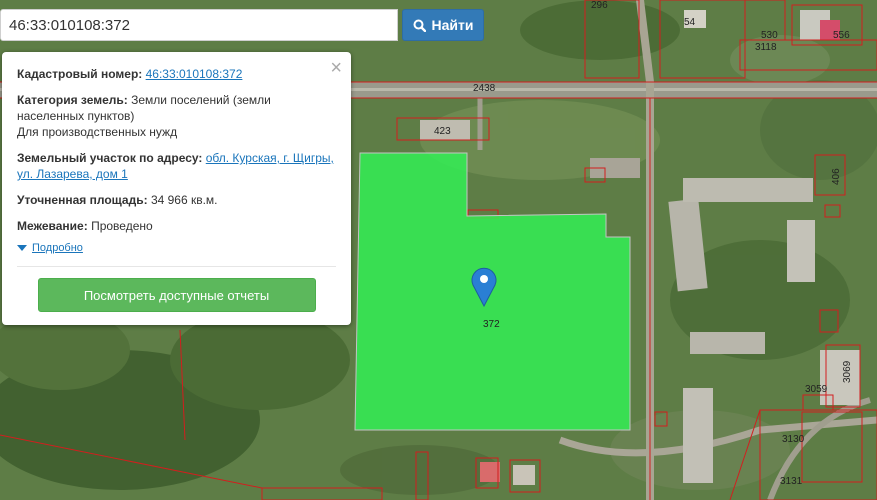 Image resolution: width=877 pixels, height=500 pixels. I want to click on parcel-label: 423, so click(442, 131).